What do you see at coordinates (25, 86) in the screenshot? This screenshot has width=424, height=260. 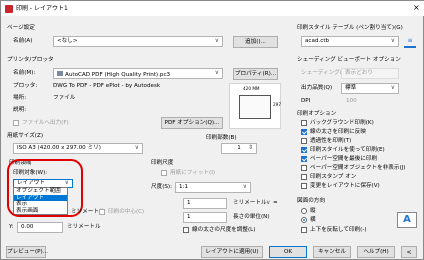 I see `plotter-label: プロッタ:` at bounding box center [25, 86].